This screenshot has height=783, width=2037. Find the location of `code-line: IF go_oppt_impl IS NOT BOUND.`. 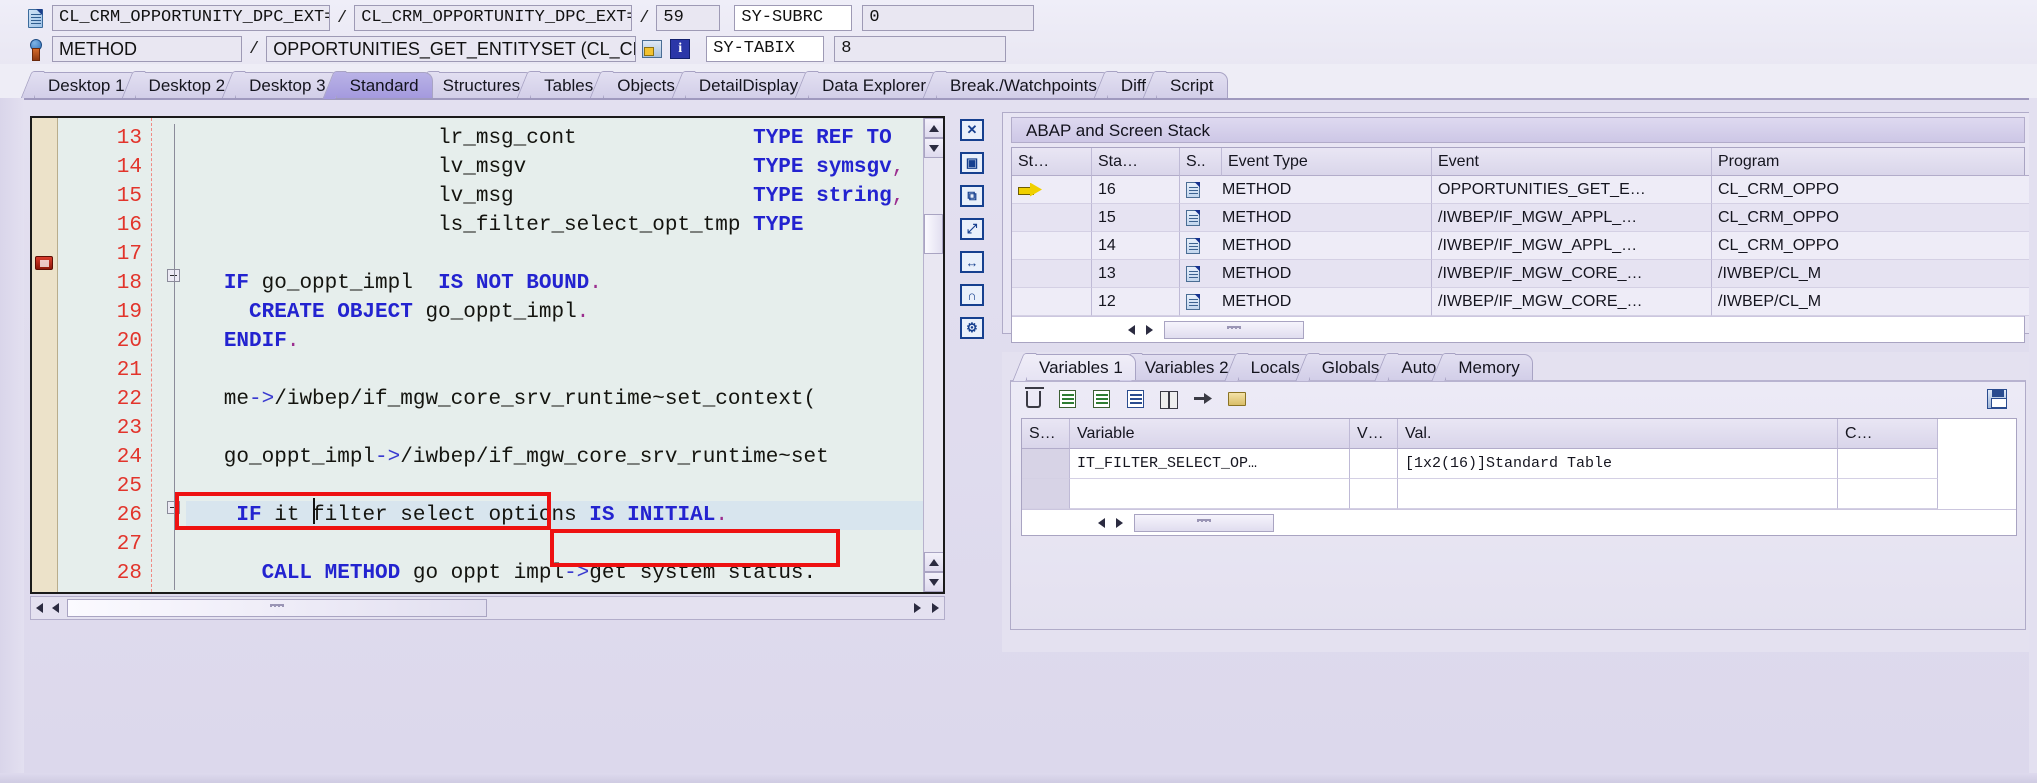

code-line: IF go_oppt_impl IS NOT BOUND. is located at coordinates (564, 283).